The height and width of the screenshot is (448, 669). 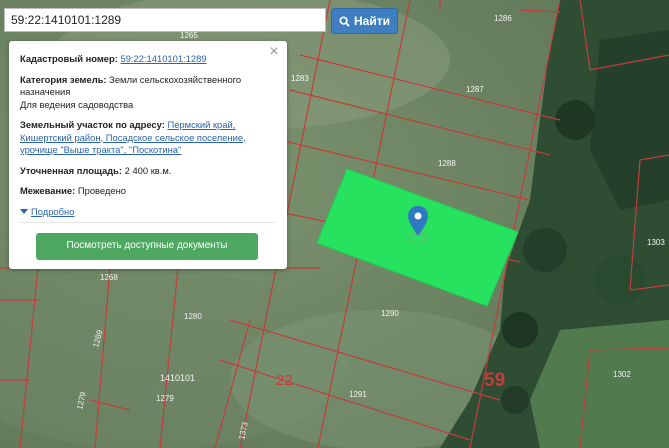 I want to click on details-link: Подробно, so click(x=52, y=212).